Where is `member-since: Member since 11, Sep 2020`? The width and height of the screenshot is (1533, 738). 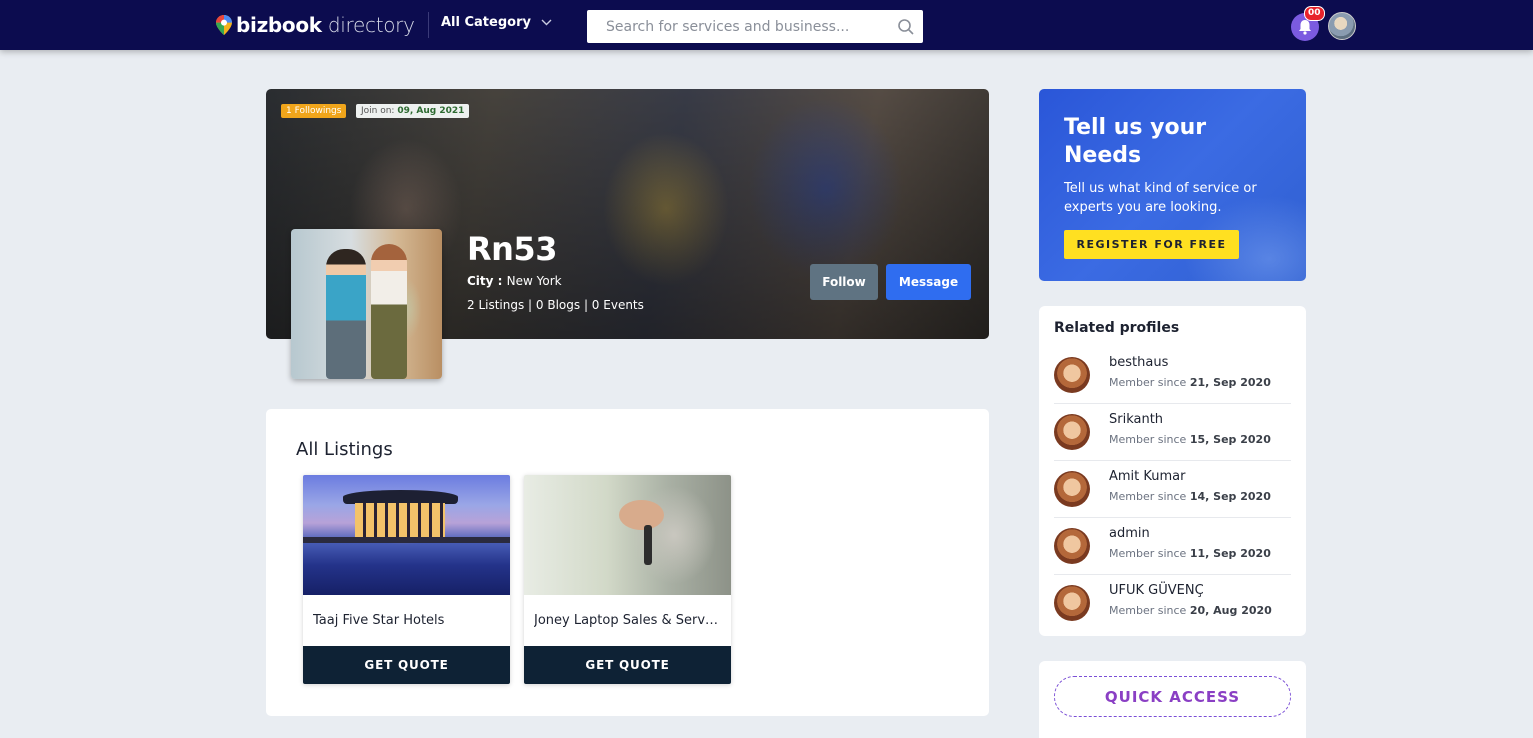
member-since: Member since 11, Sep 2020 is located at coordinates (1190, 553).